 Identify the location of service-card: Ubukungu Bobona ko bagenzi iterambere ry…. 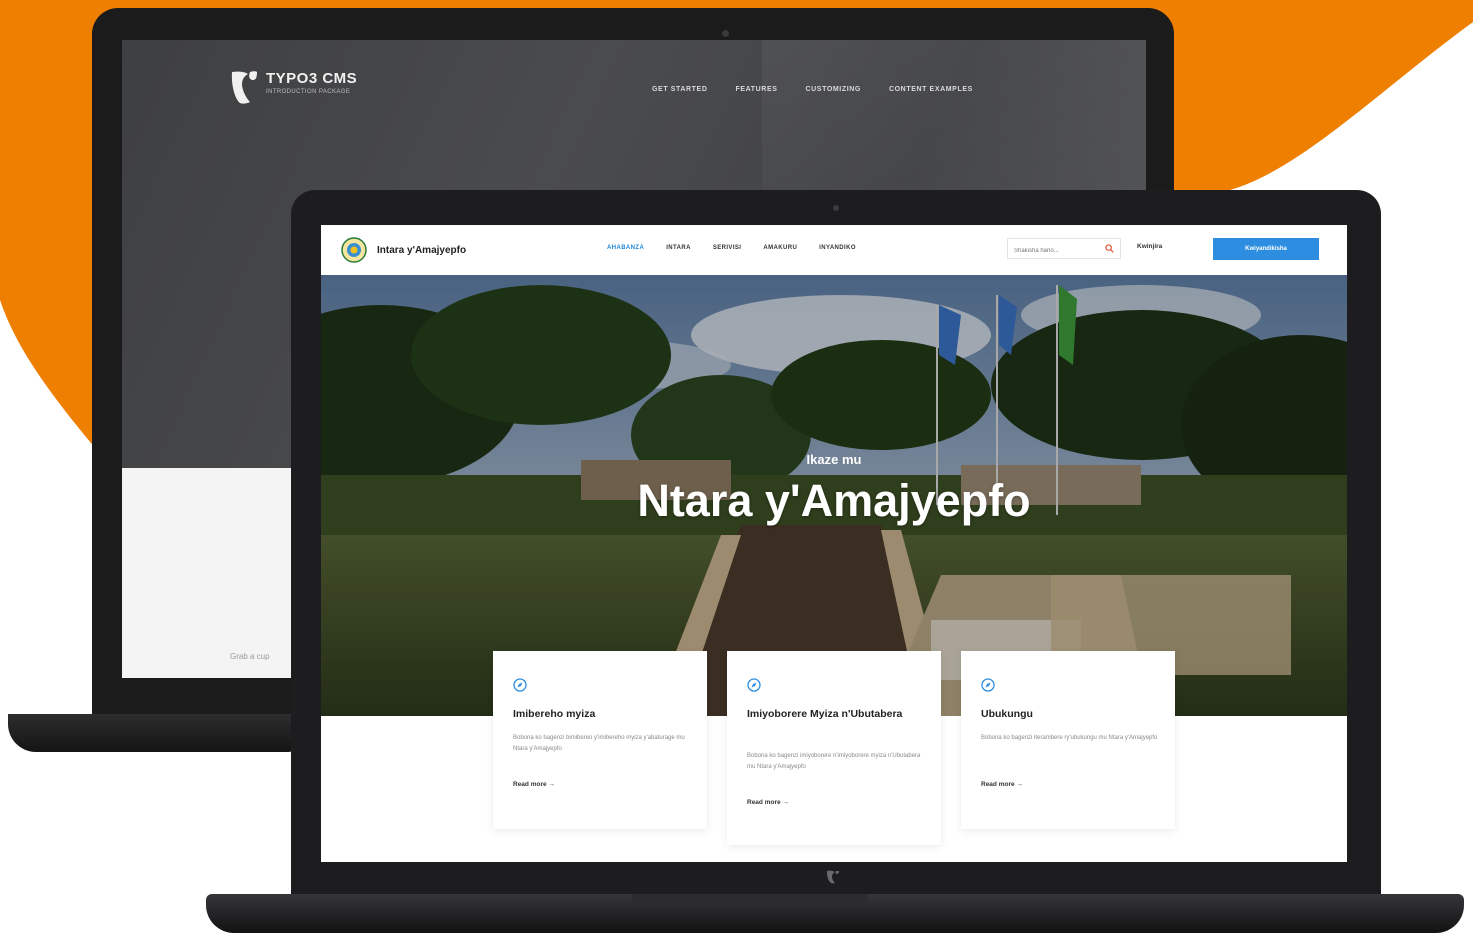
(1068, 740).